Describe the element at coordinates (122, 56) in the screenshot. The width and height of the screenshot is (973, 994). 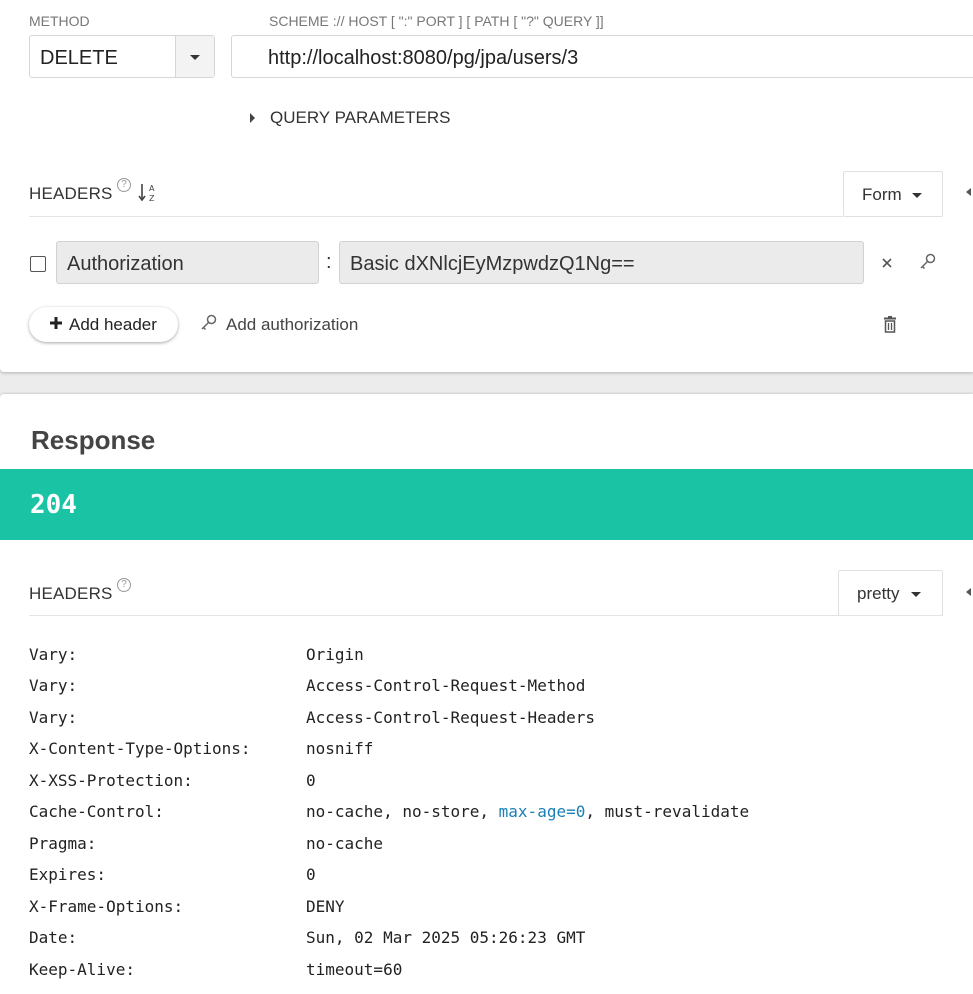
I see `method-select: DELETE` at that location.